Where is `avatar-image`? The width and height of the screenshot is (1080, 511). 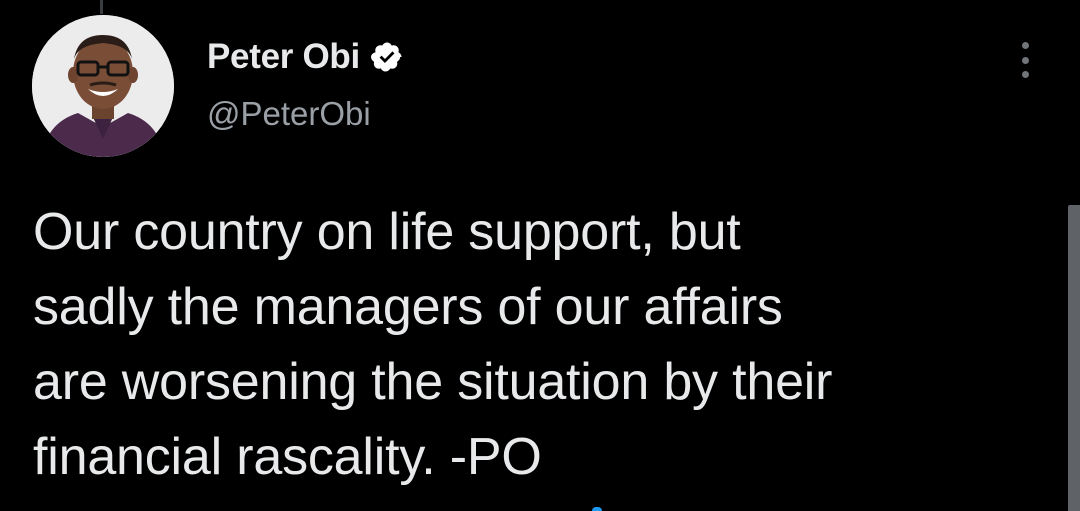
avatar-image is located at coordinates (103, 86).